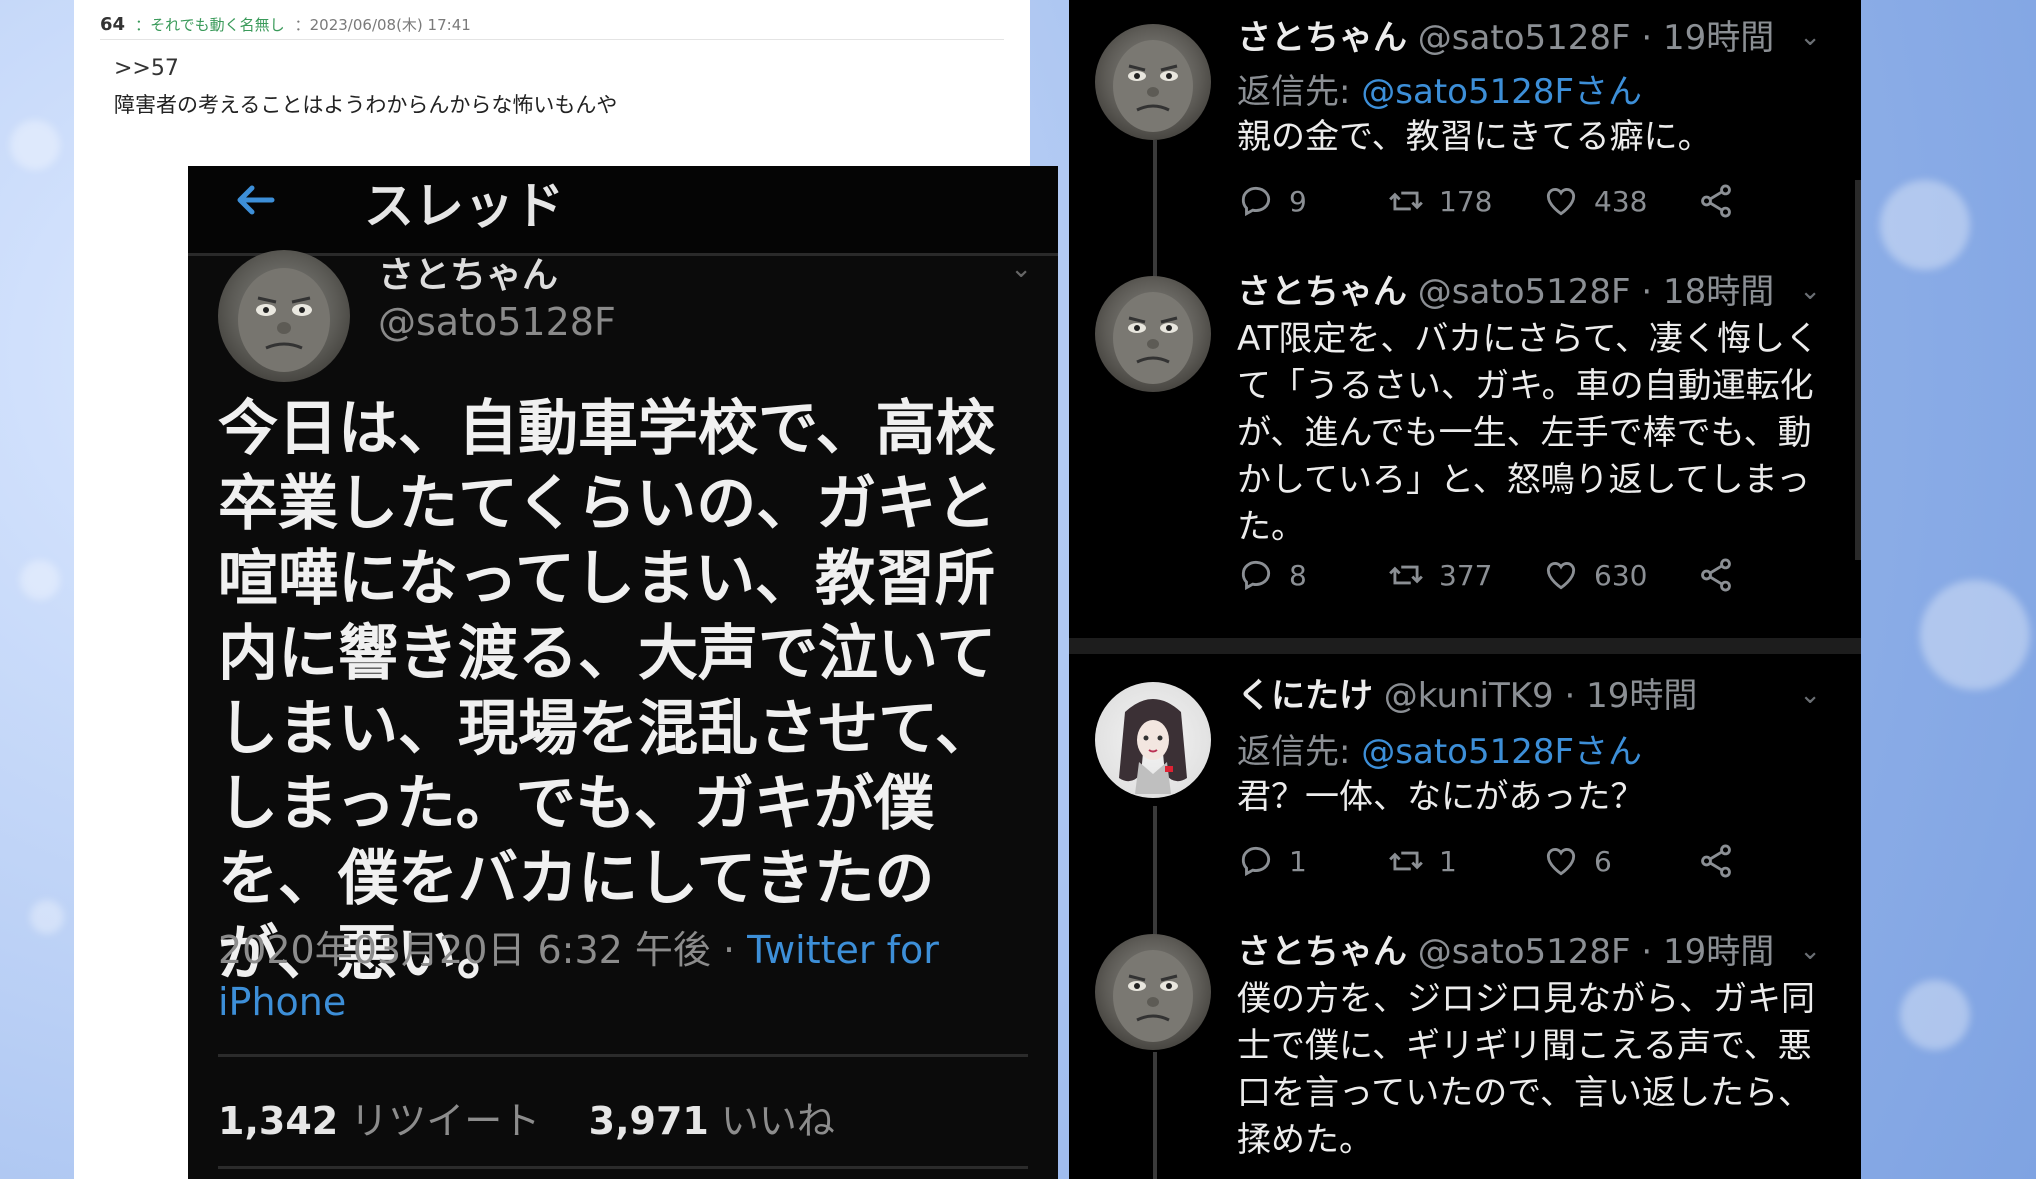  What do you see at coordinates (439, 1121) in the screenshot?
I see `retweet-label: リツイート` at bounding box center [439, 1121].